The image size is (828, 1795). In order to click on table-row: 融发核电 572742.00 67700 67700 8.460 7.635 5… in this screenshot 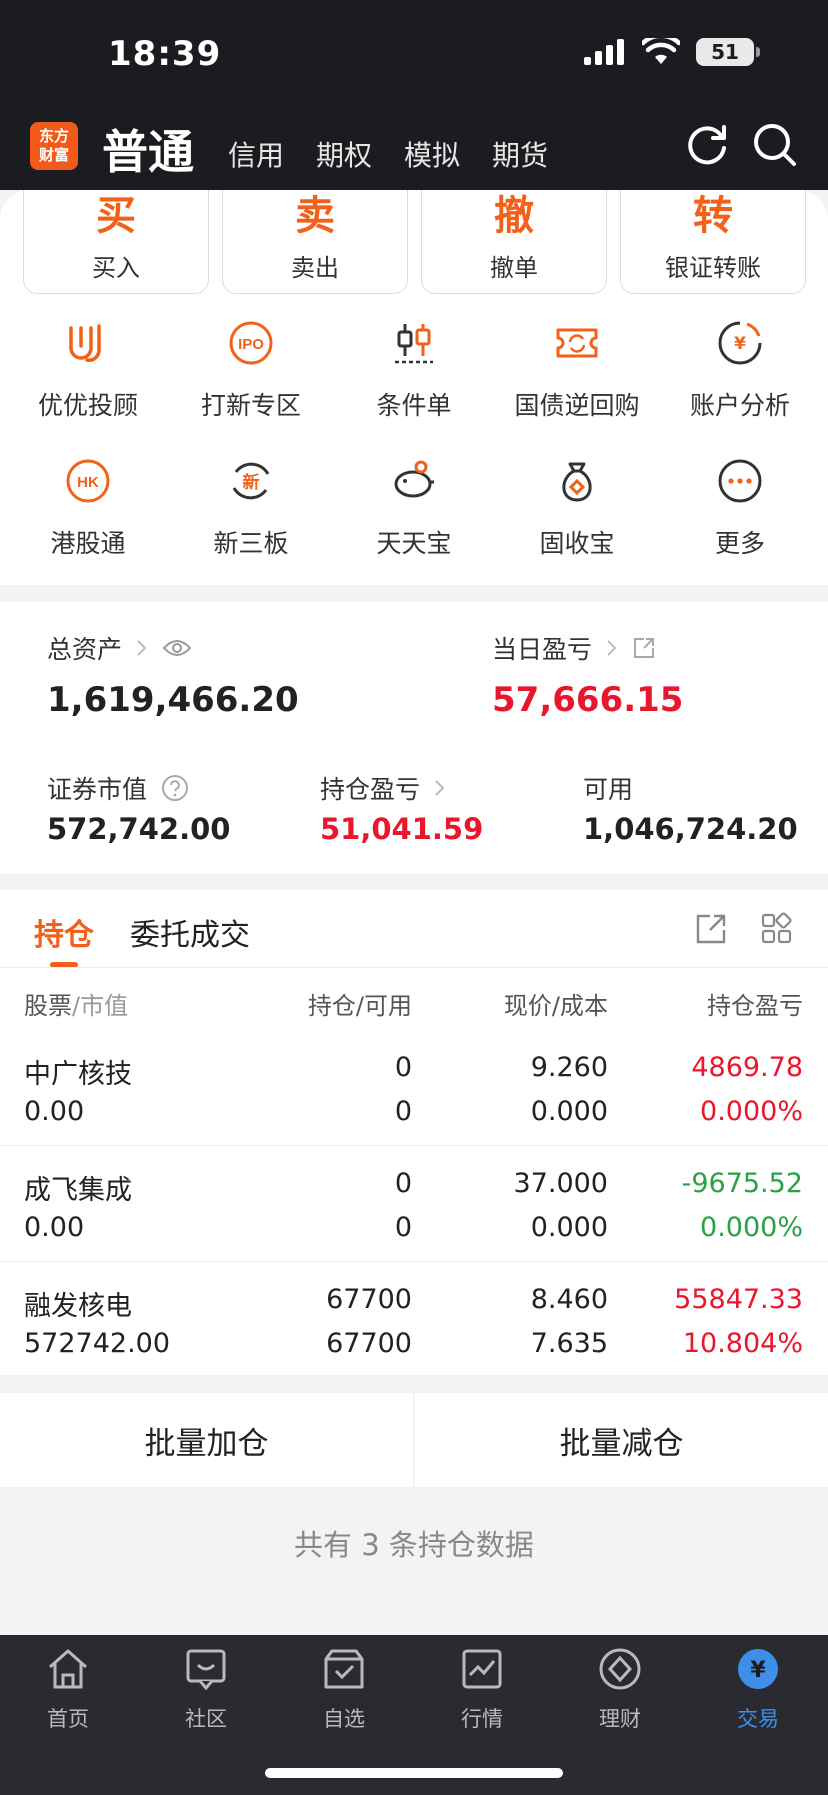, I will do `click(414, 1320)`.